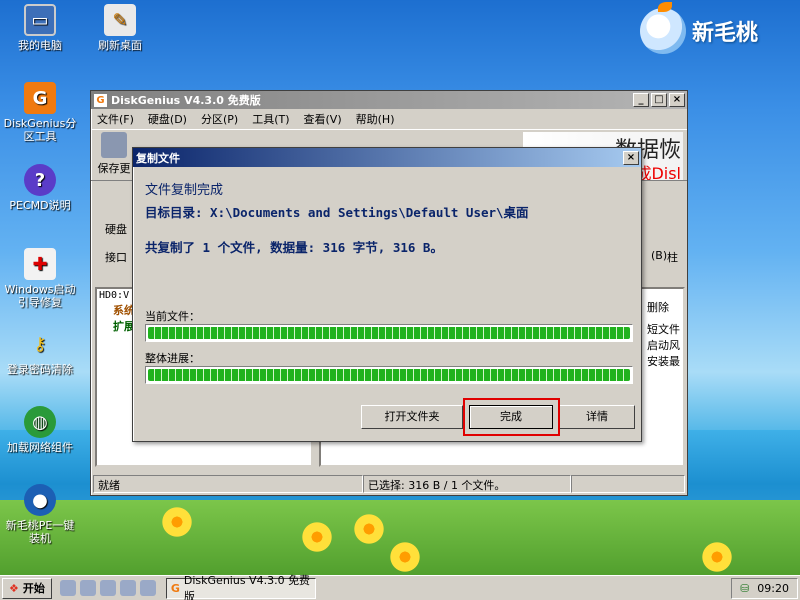  I want to click on status-selection: 已选择: 316 B / 1 个文件。, so click(467, 484).